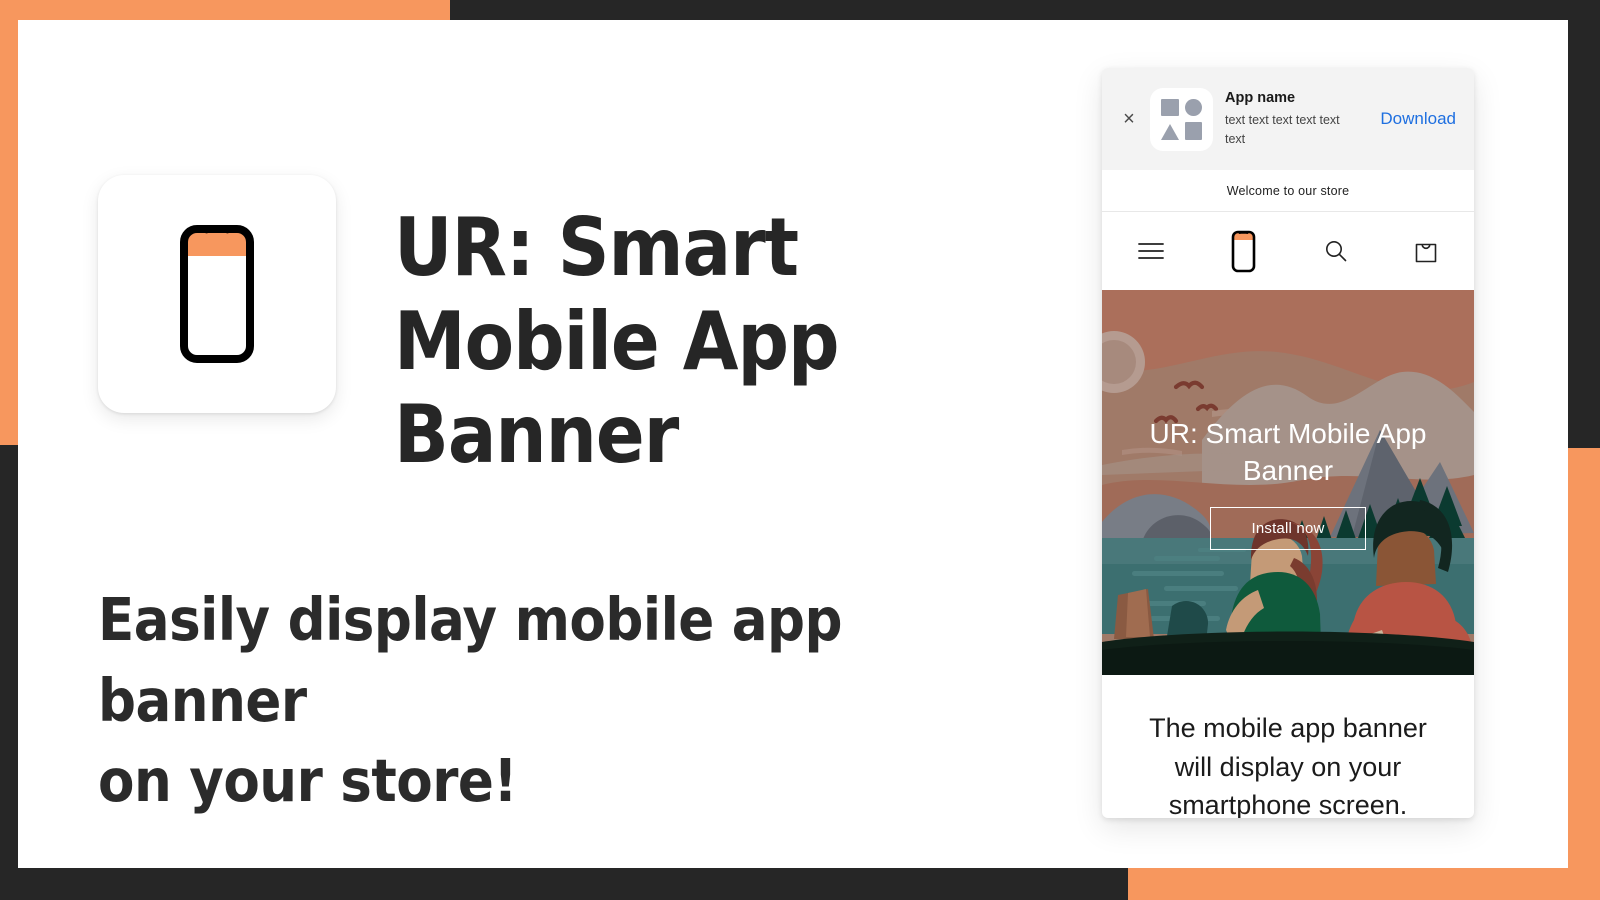  Describe the element at coordinates (1584, 674) in the screenshot. I see `frame-right-orange` at that location.